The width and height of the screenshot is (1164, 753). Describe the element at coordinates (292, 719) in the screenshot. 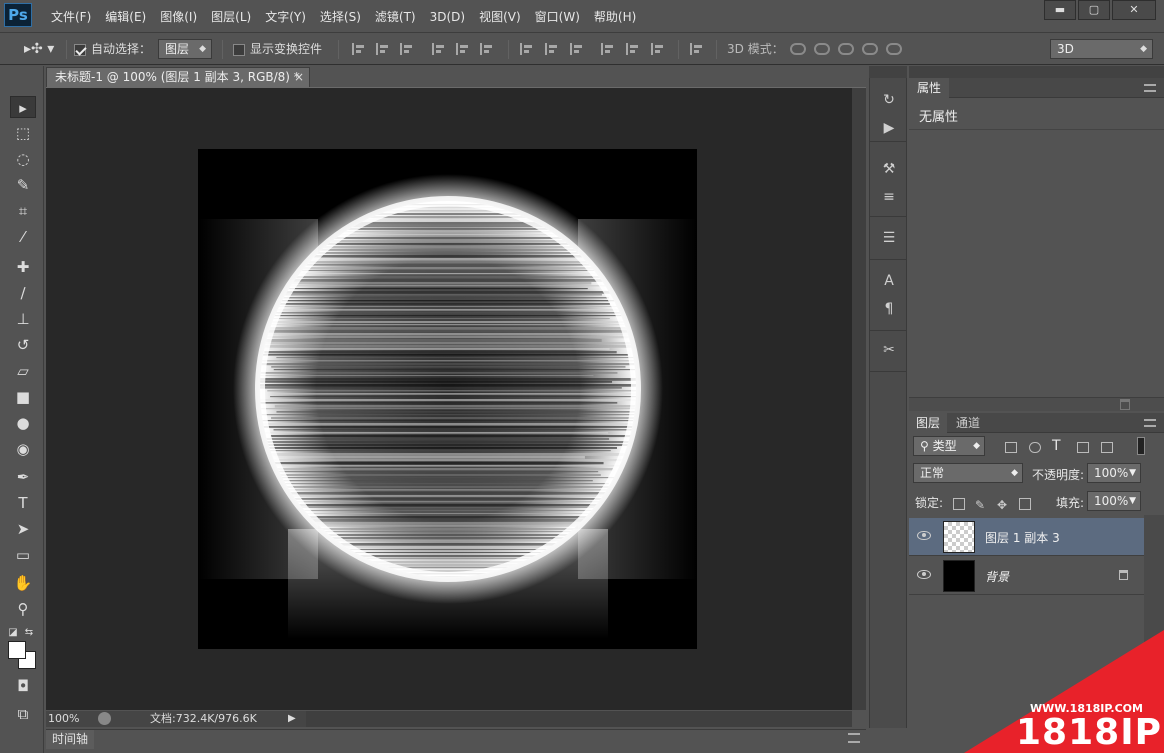

I see `status-menu-arrow: ▶` at that location.